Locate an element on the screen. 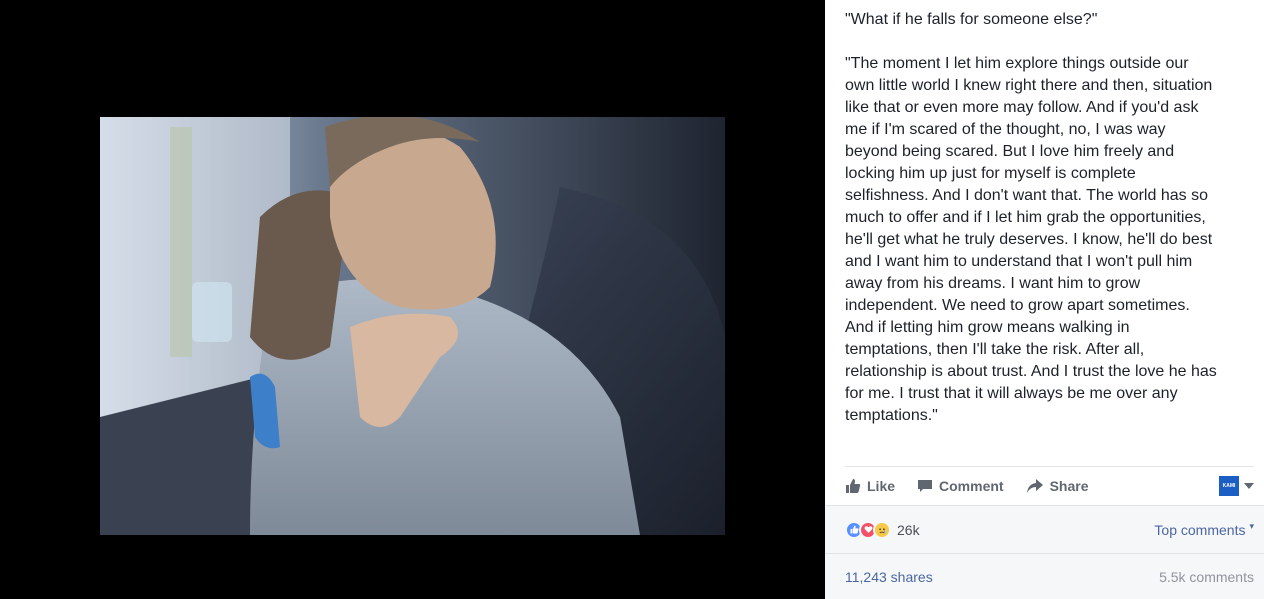  comment-bubble-icon is located at coordinates (925, 486).